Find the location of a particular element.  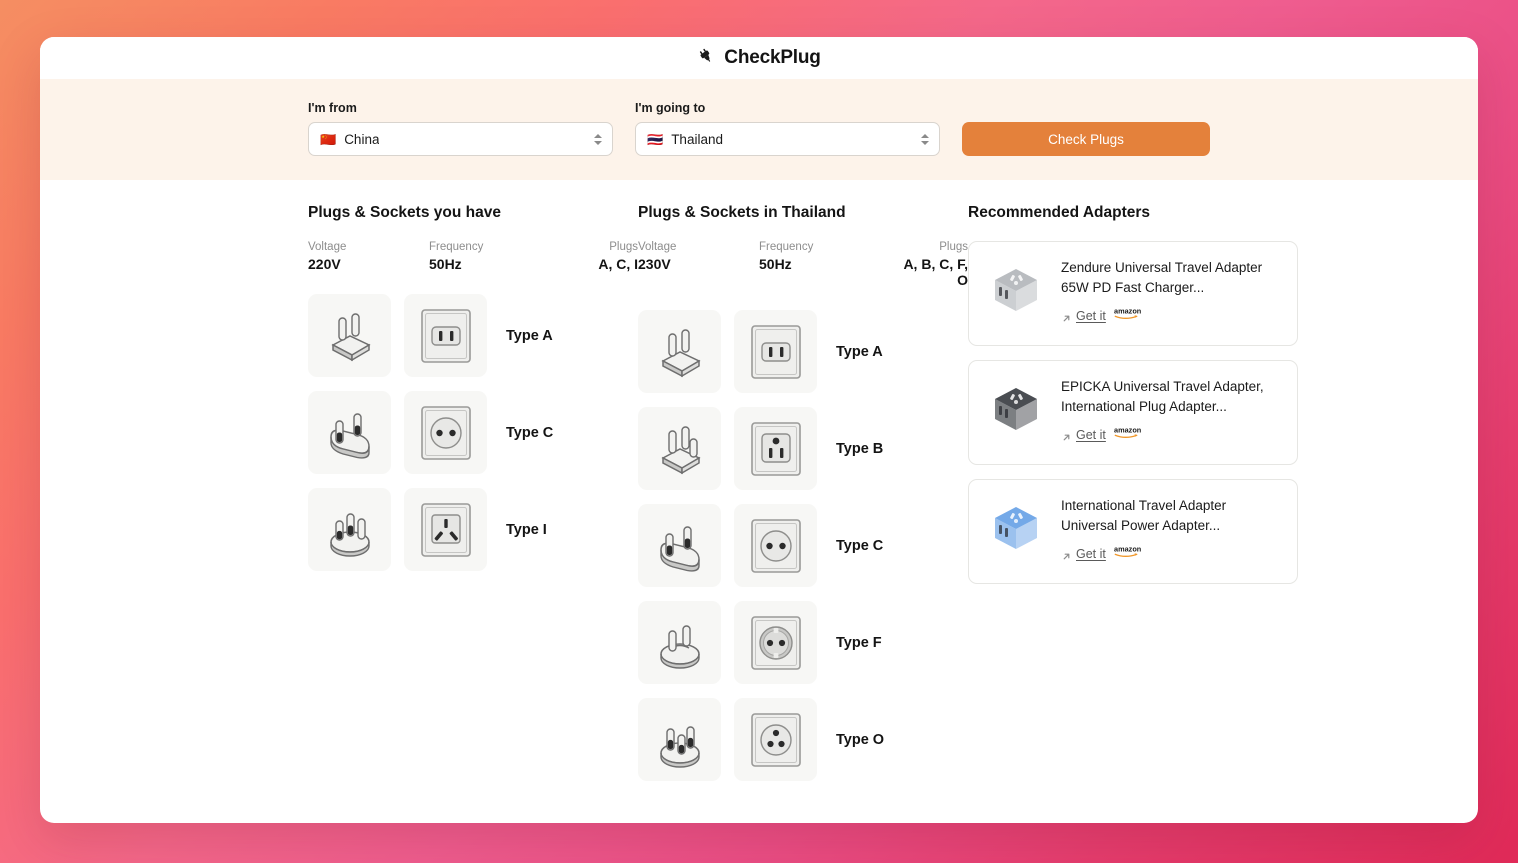

plug-type-label: Type O is located at coordinates (860, 739).